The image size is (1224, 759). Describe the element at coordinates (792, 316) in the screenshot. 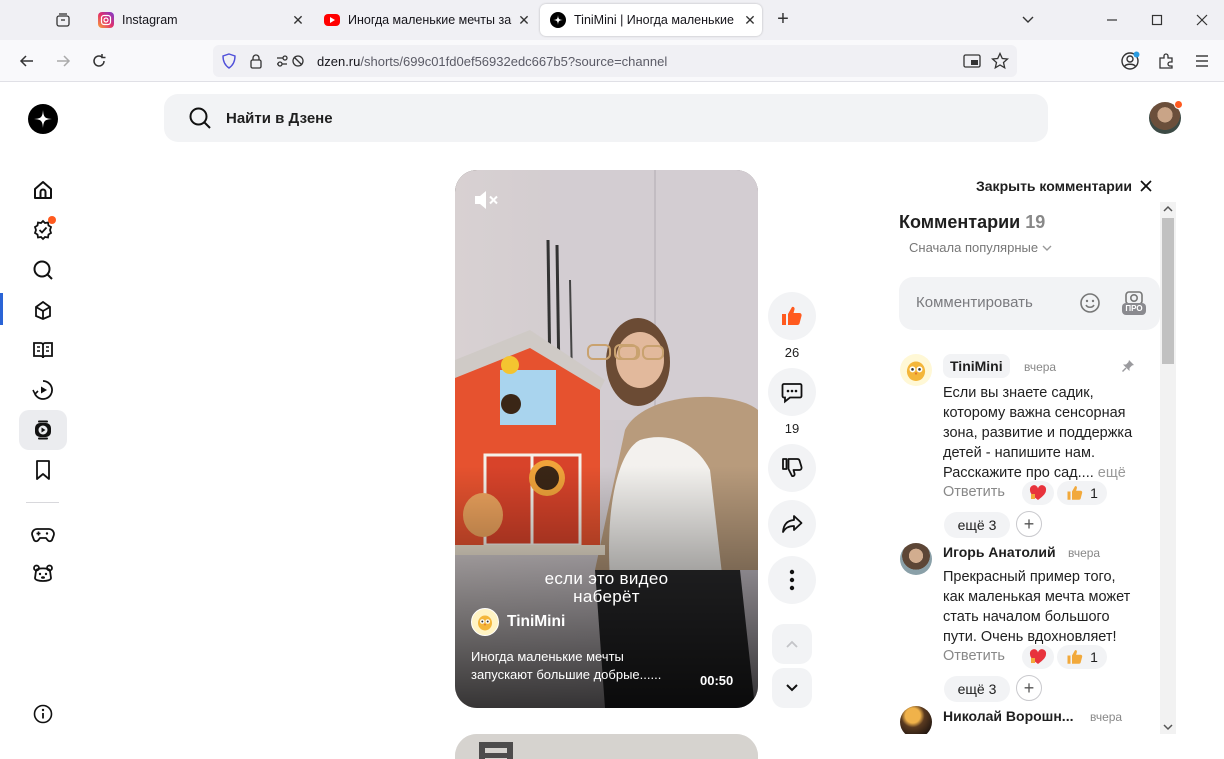

I see `like-button` at that location.